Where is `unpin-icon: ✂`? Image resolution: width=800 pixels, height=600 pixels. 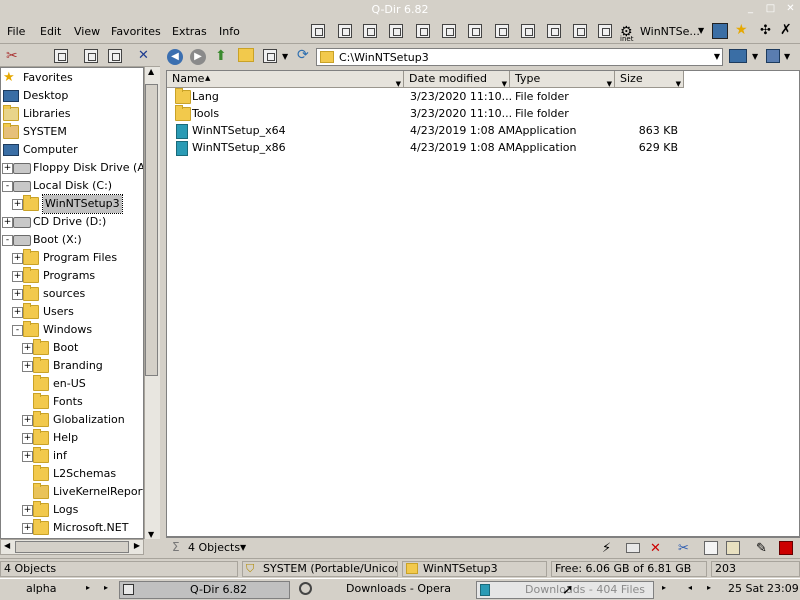 unpin-icon: ✂ is located at coordinates (12, 56).